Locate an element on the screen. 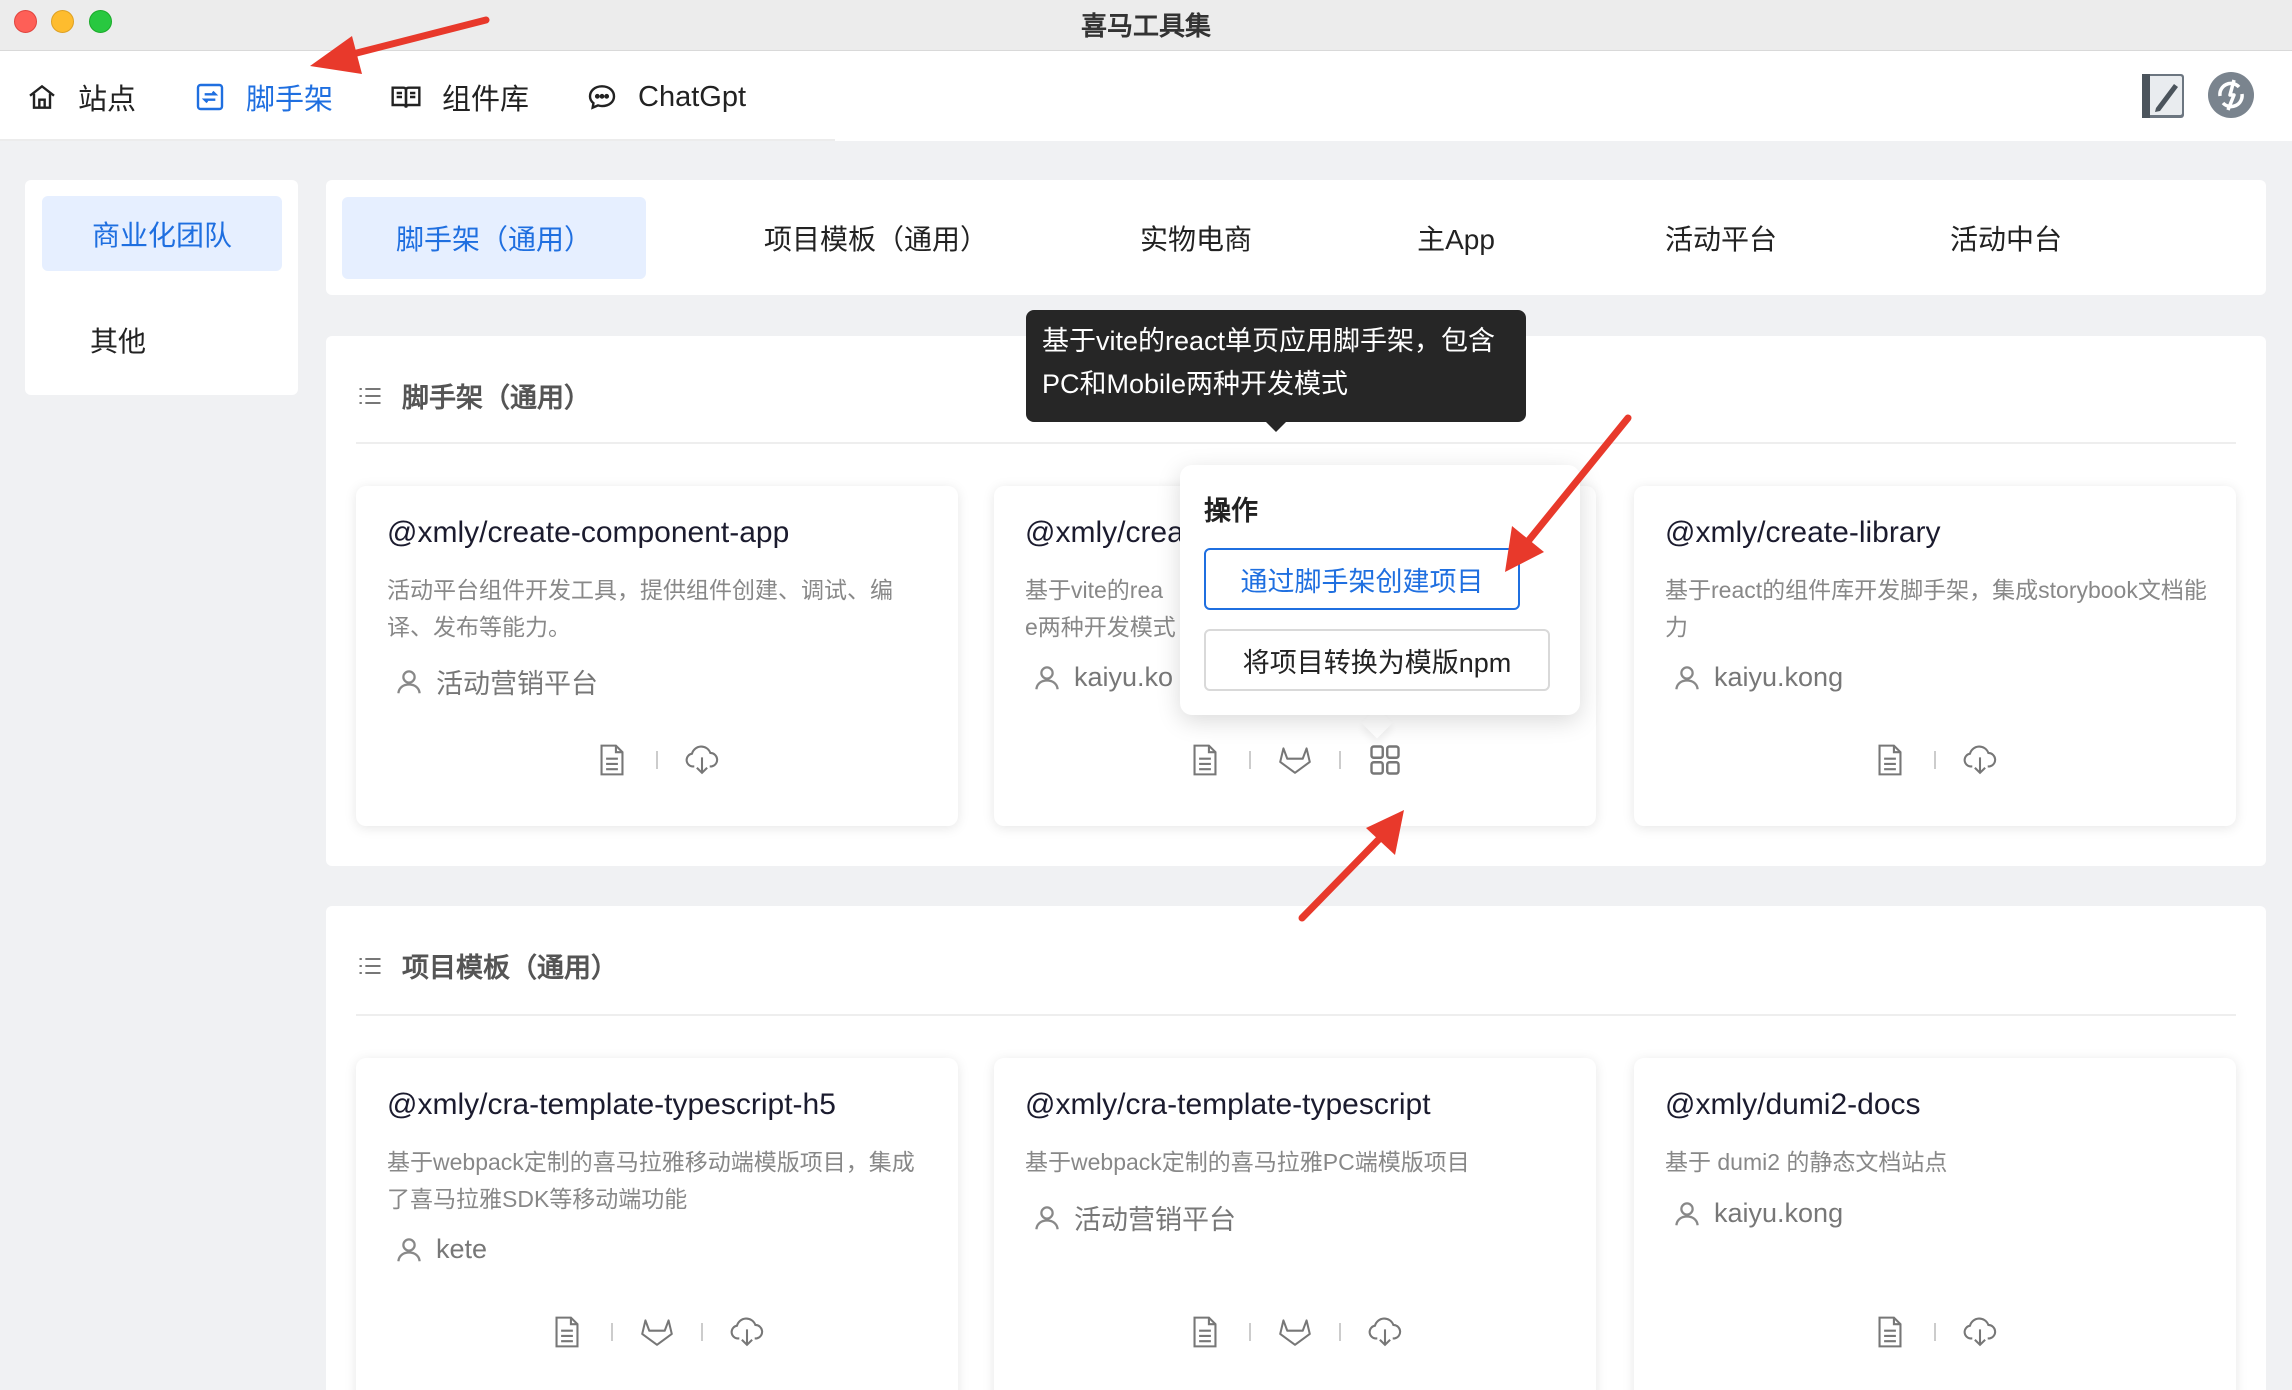  author-name: kete is located at coordinates (462, 1249).